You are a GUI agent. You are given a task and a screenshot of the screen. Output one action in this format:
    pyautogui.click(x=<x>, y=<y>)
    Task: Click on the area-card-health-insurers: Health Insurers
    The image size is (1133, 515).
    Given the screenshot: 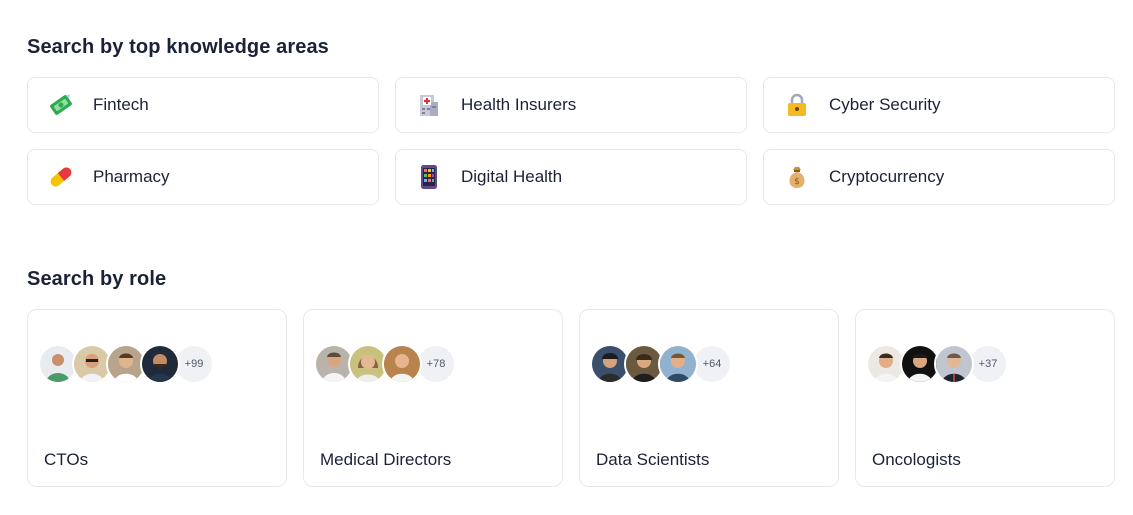 What is the action you would take?
    pyautogui.click(x=571, y=105)
    